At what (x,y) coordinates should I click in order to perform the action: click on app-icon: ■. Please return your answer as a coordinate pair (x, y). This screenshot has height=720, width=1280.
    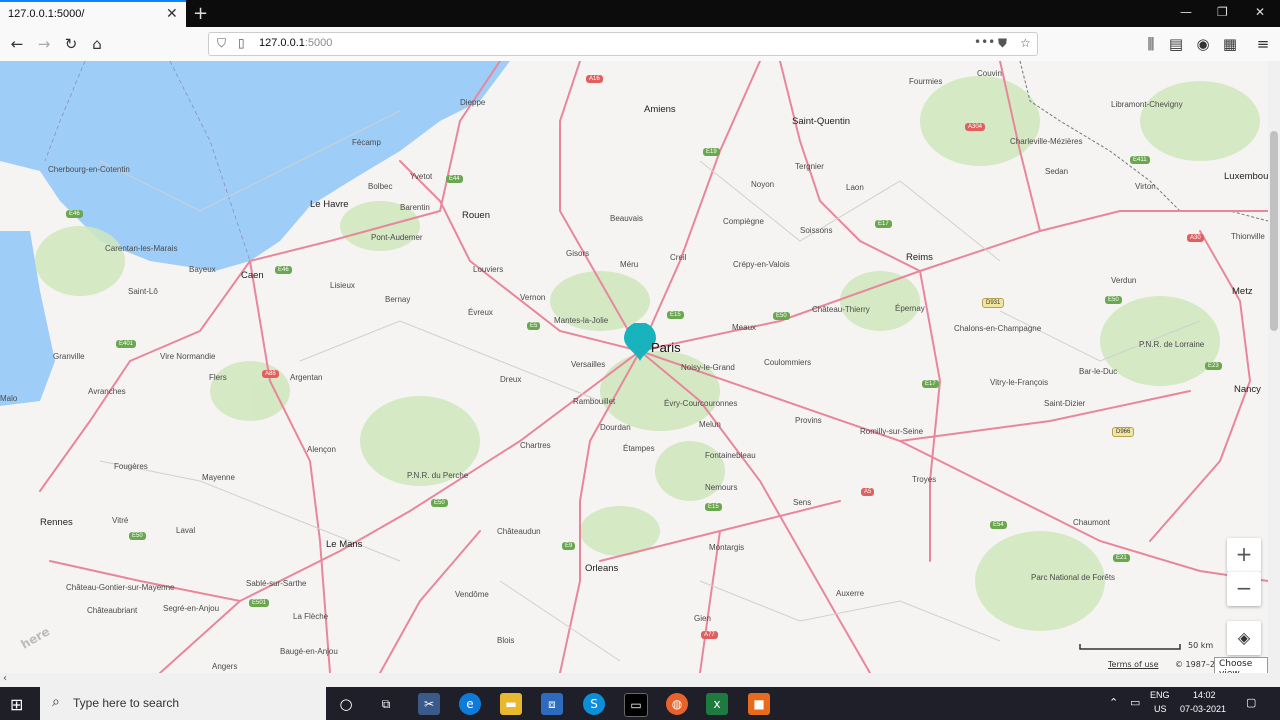
    Looking at the image, I should click on (759, 704).